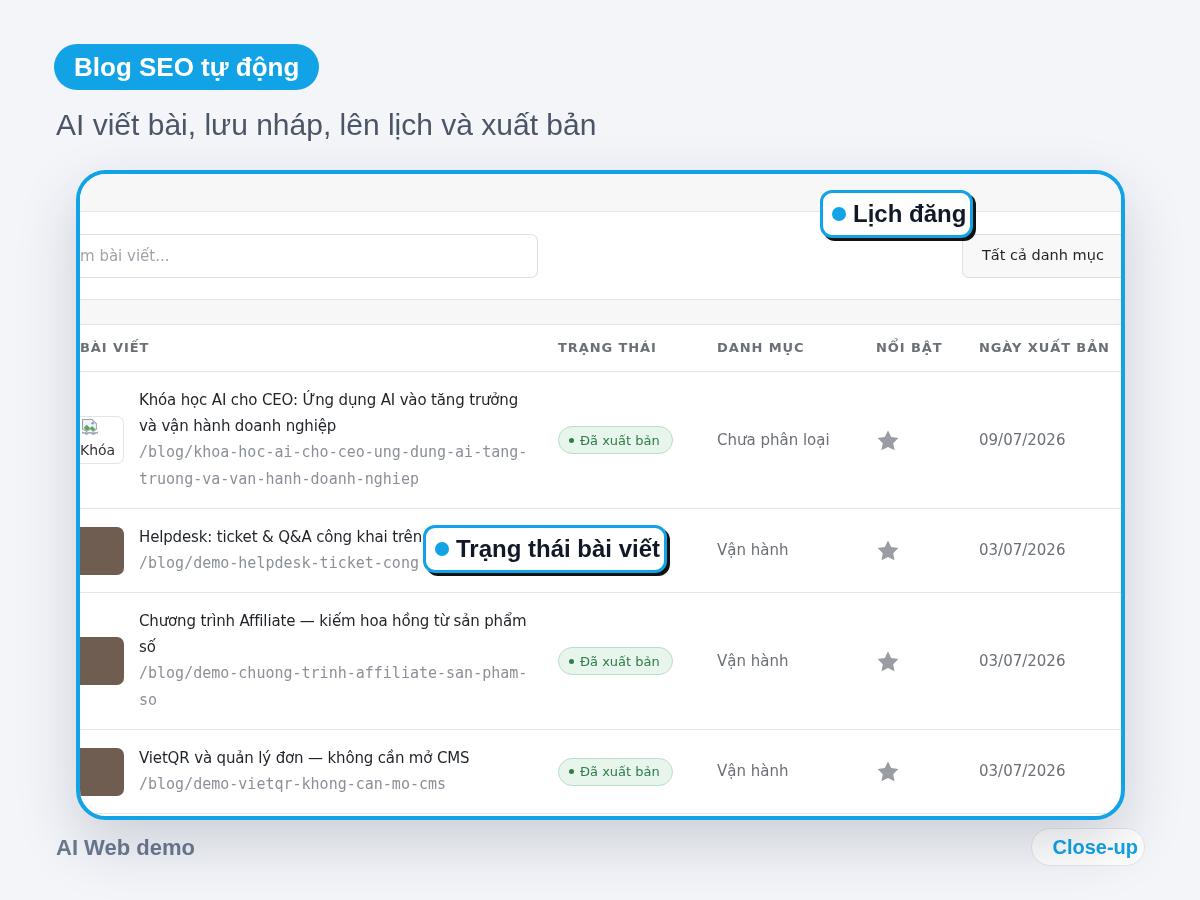 The width and height of the screenshot is (1200, 900). Describe the element at coordinates (910, 214) in the screenshot. I see `callout-text: Lịch đăng` at that location.